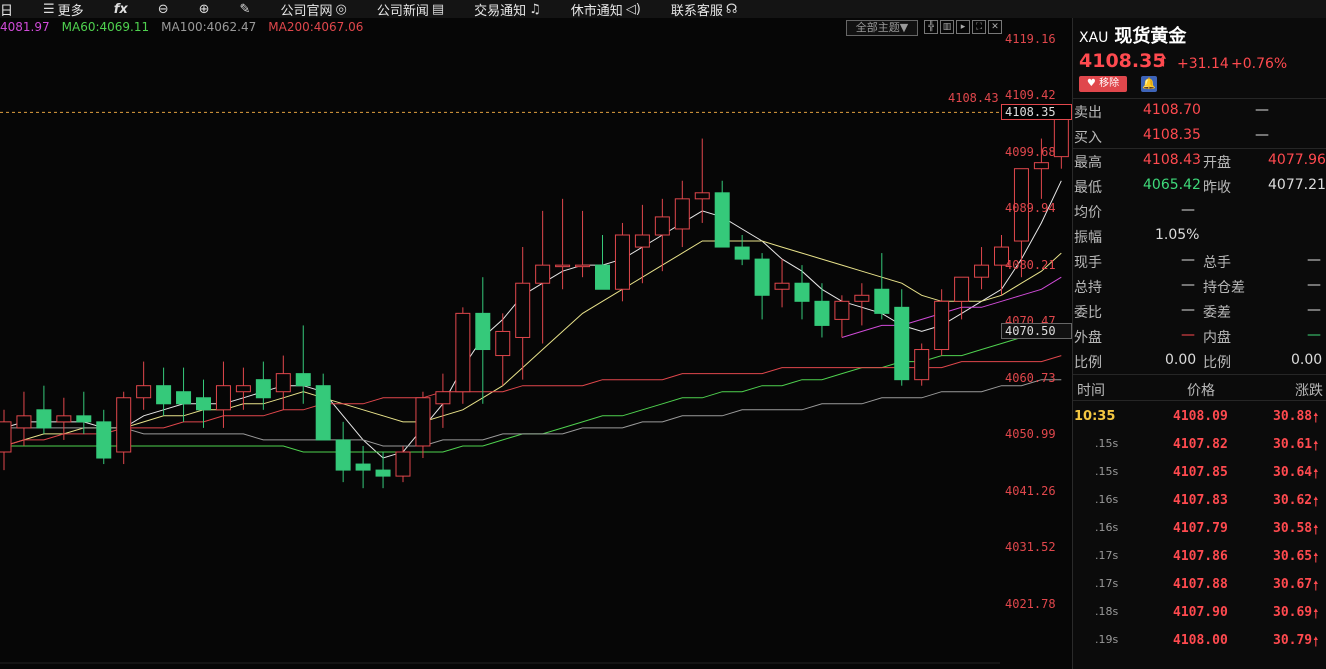 This screenshot has width=1326, height=669. What do you see at coordinates (1217, 188) in the screenshot?
I see `prev-close-label: 昨收` at bounding box center [1217, 188].